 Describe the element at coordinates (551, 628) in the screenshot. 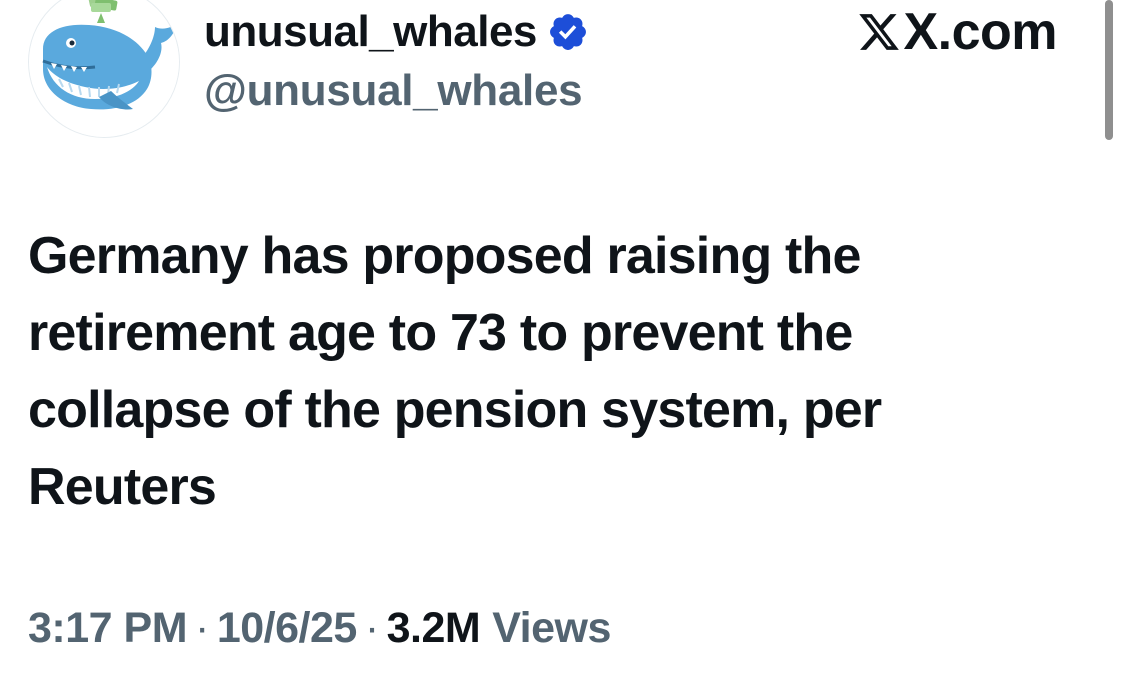

I see `views-label: Views` at that location.